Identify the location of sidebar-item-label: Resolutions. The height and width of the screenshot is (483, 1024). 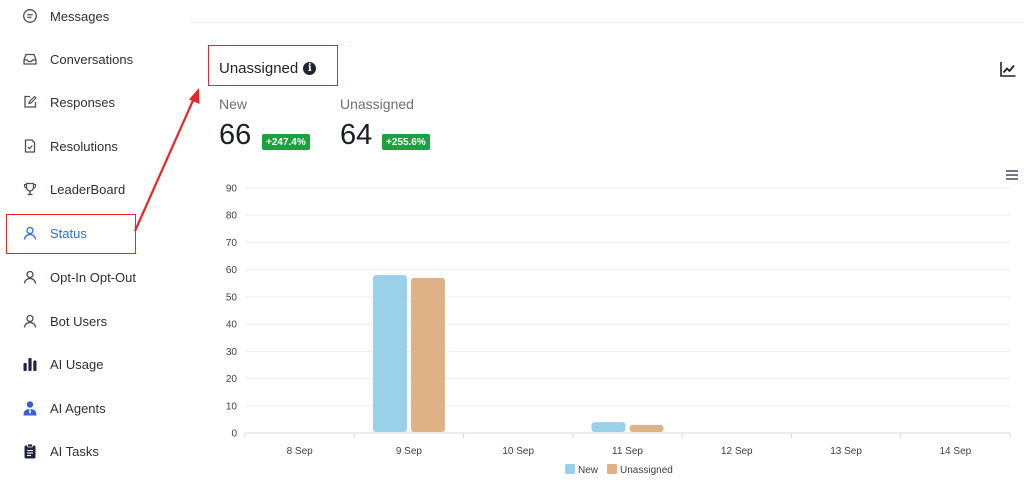
(84, 146).